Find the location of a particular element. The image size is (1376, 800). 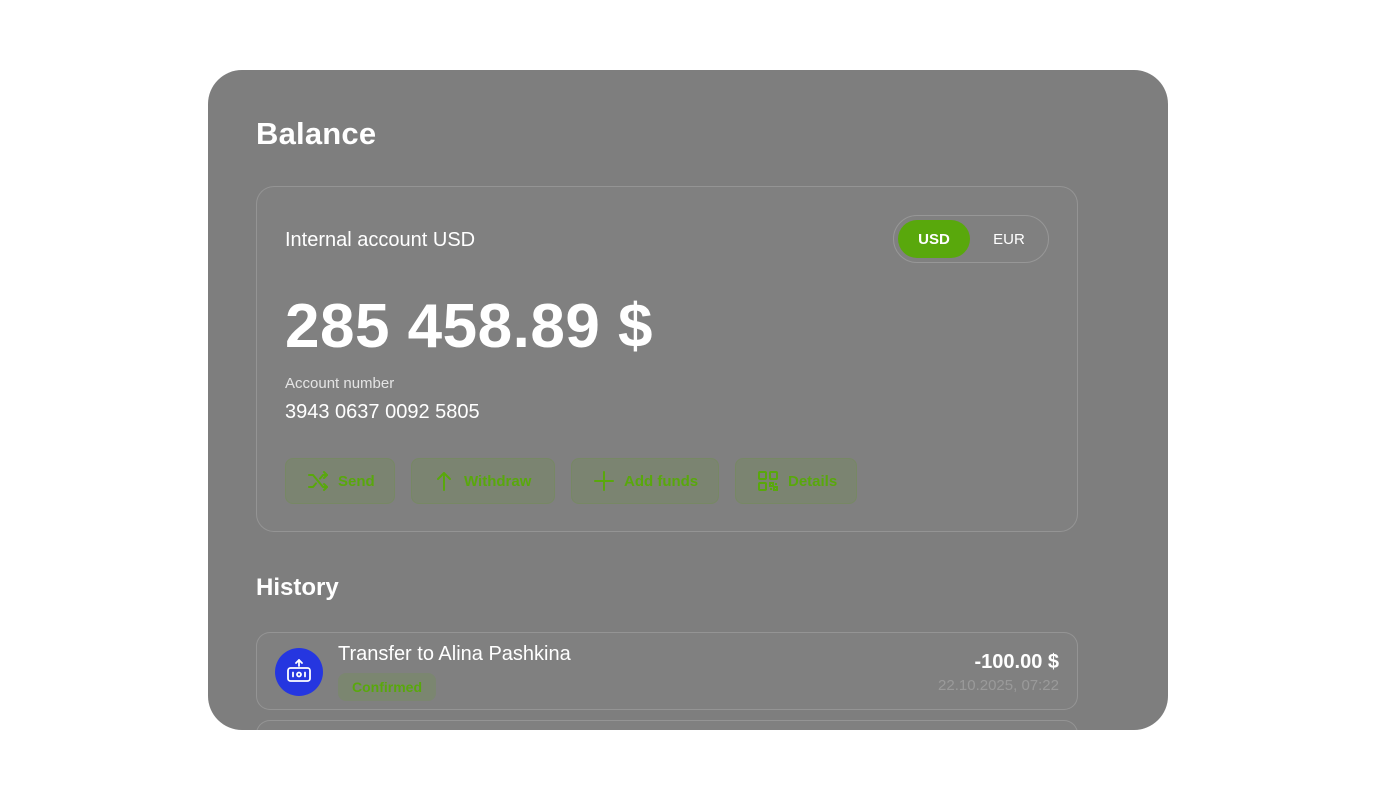

add-funds-button: Add funds is located at coordinates (645, 481).